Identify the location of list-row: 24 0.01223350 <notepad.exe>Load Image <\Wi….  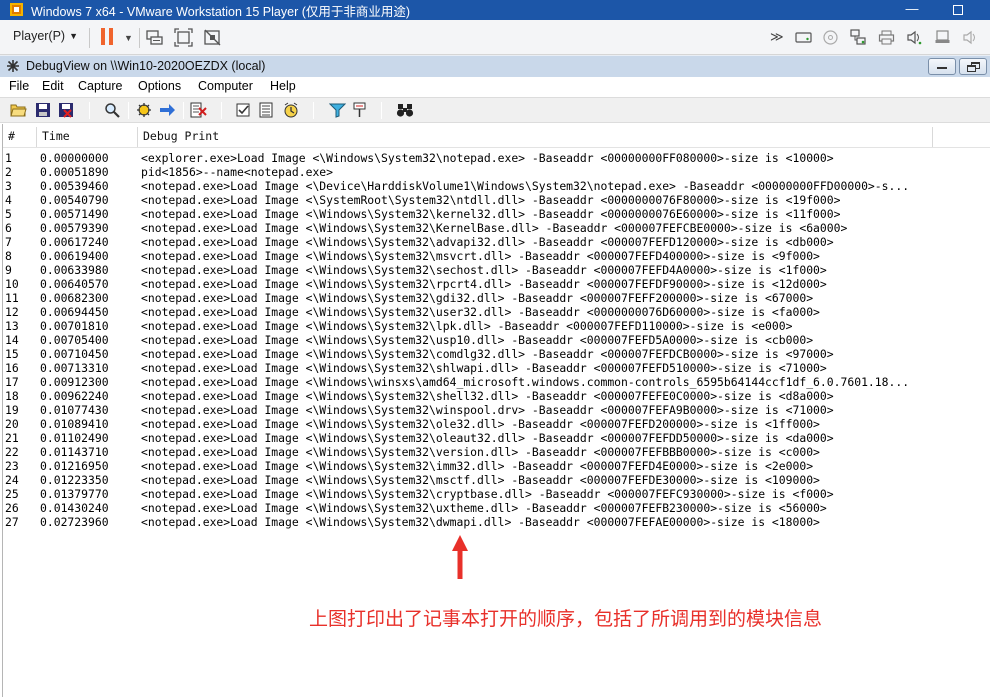
(495, 480).